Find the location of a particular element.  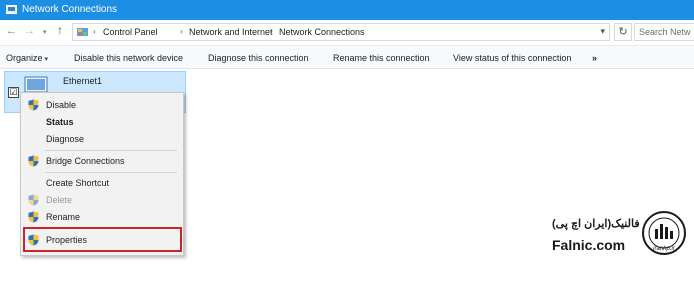

menu-item-rename: Rename is located at coordinates (102, 217).